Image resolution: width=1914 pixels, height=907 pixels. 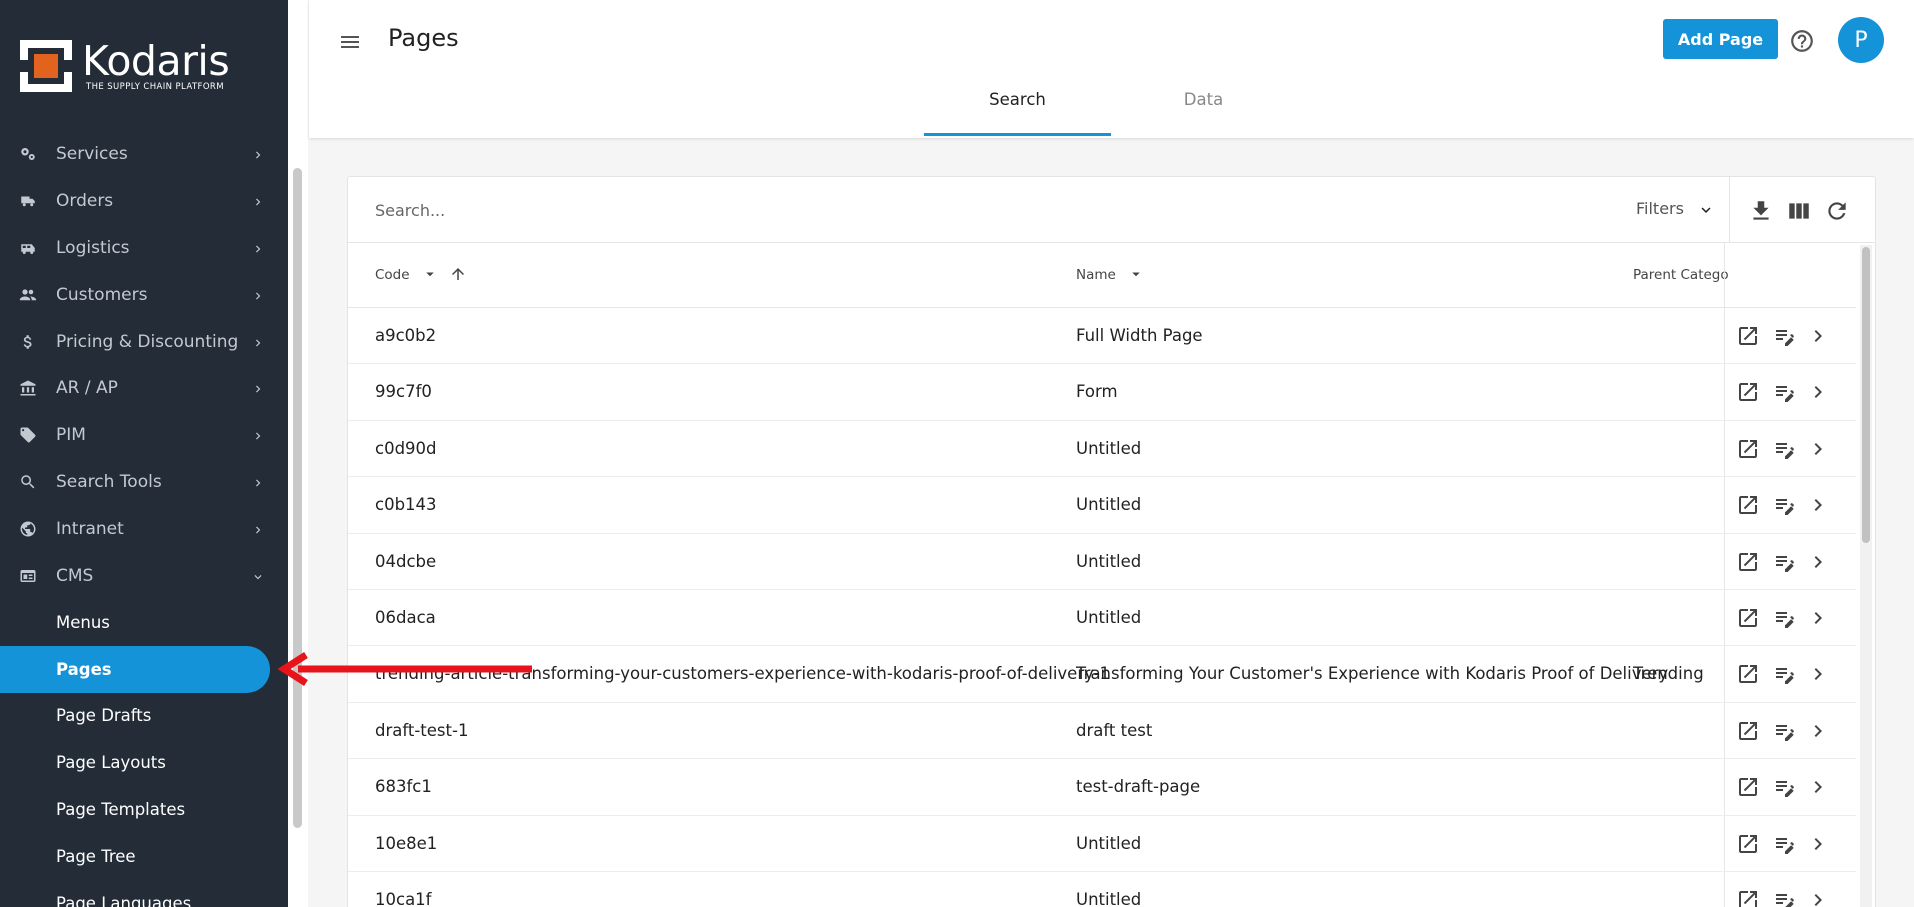 I want to click on column-header-code: Code, so click(x=392, y=275).